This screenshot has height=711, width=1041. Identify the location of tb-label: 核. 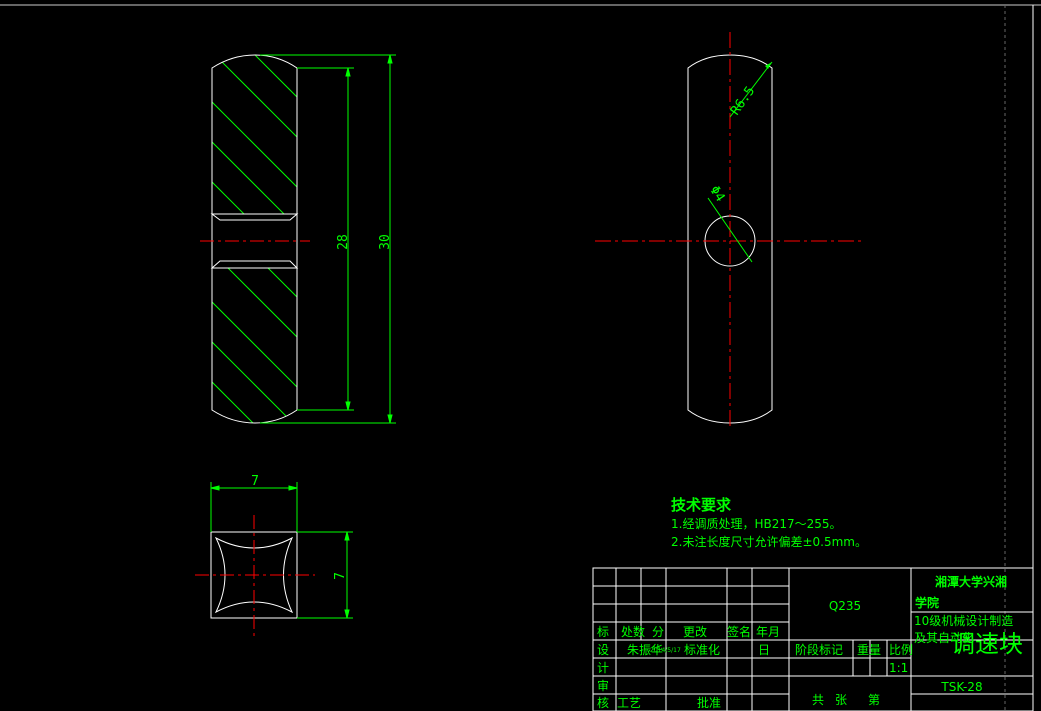
(603, 703).